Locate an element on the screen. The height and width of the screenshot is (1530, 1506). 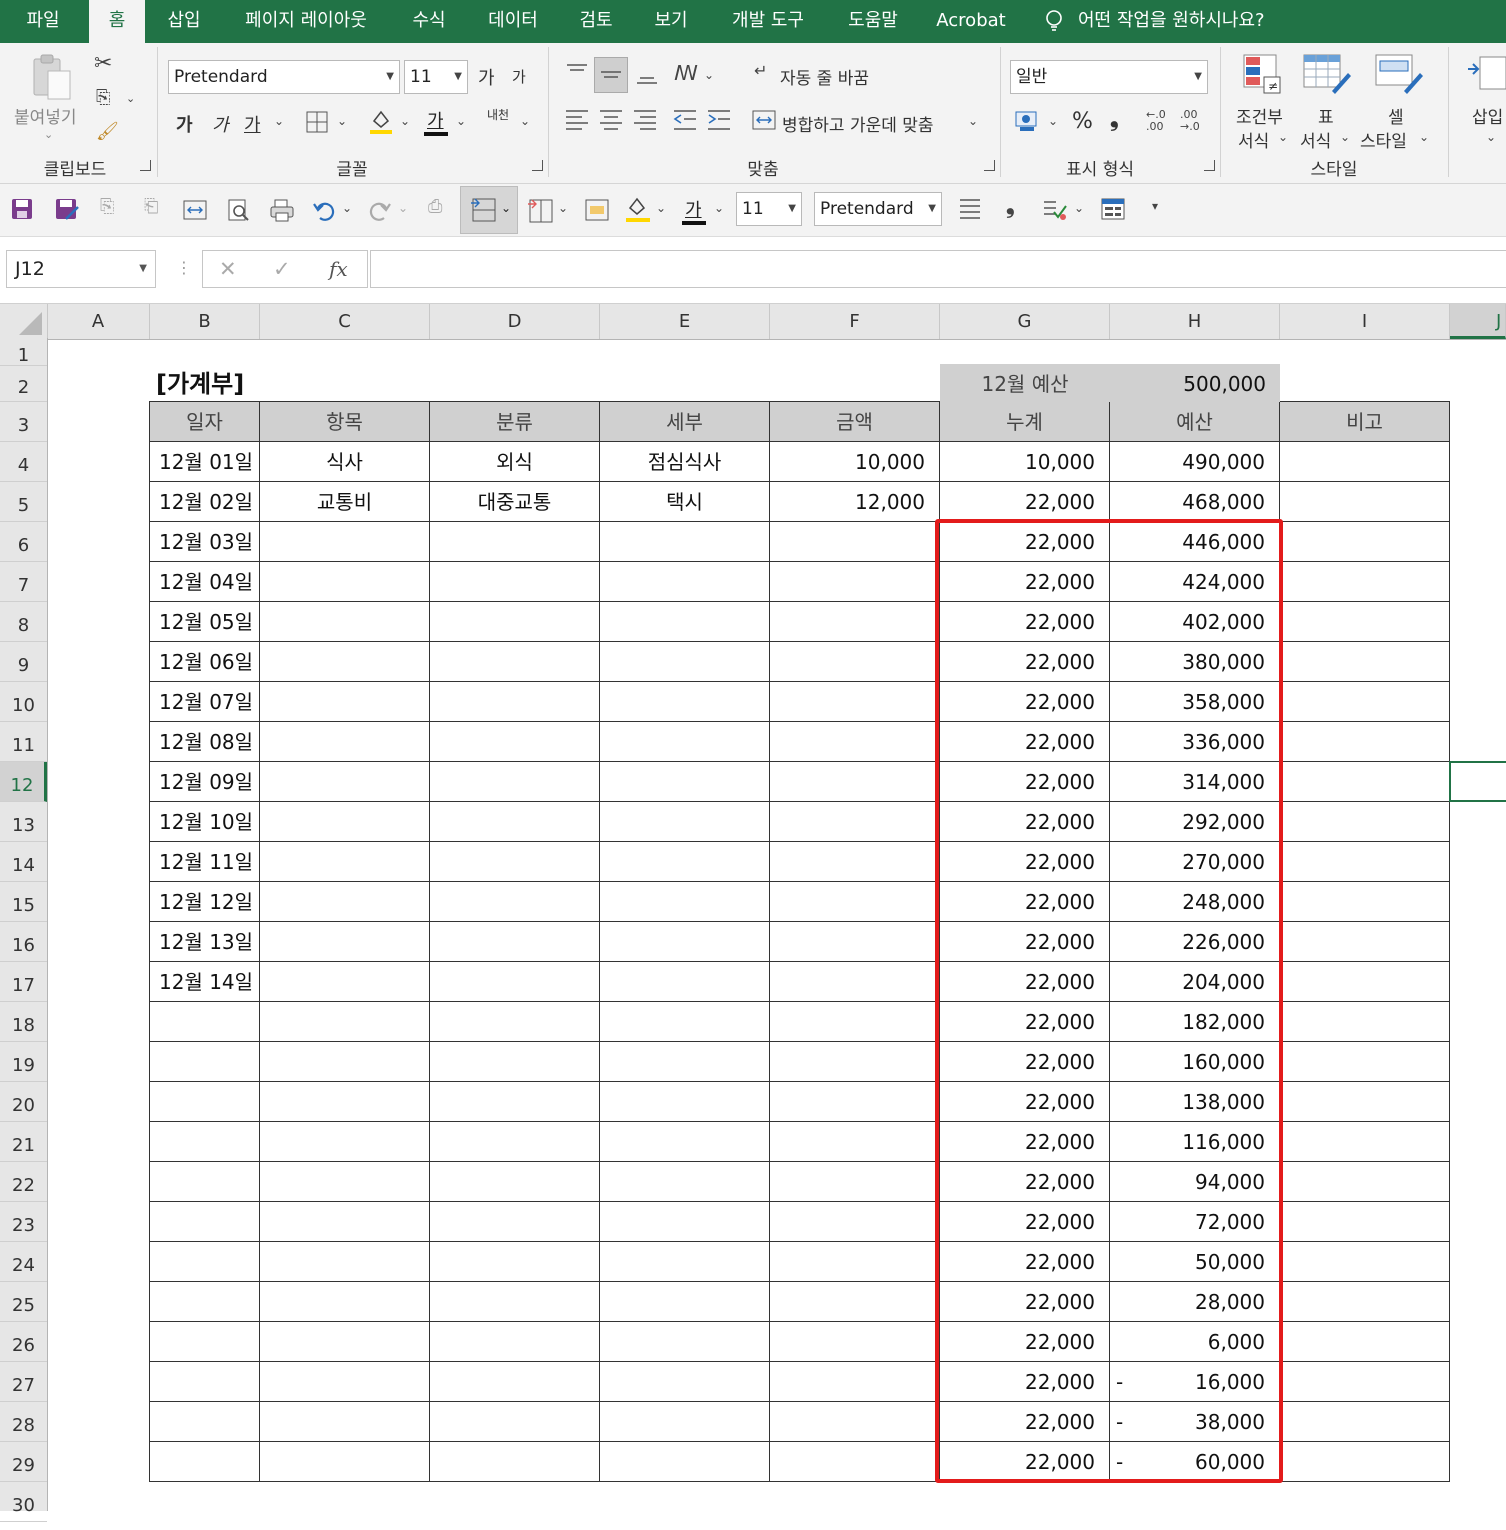
redo-chevron-icon: ⌄ is located at coordinates (403, 208).